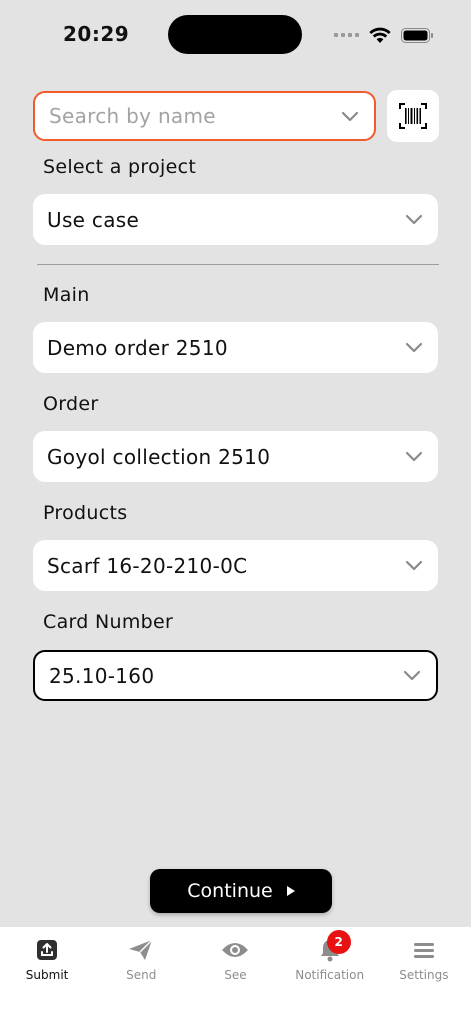 The width and height of the screenshot is (471, 1024). What do you see at coordinates (338, 942) in the screenshot?
I see `notification-badge: 2` at bounding box center [338, 942].